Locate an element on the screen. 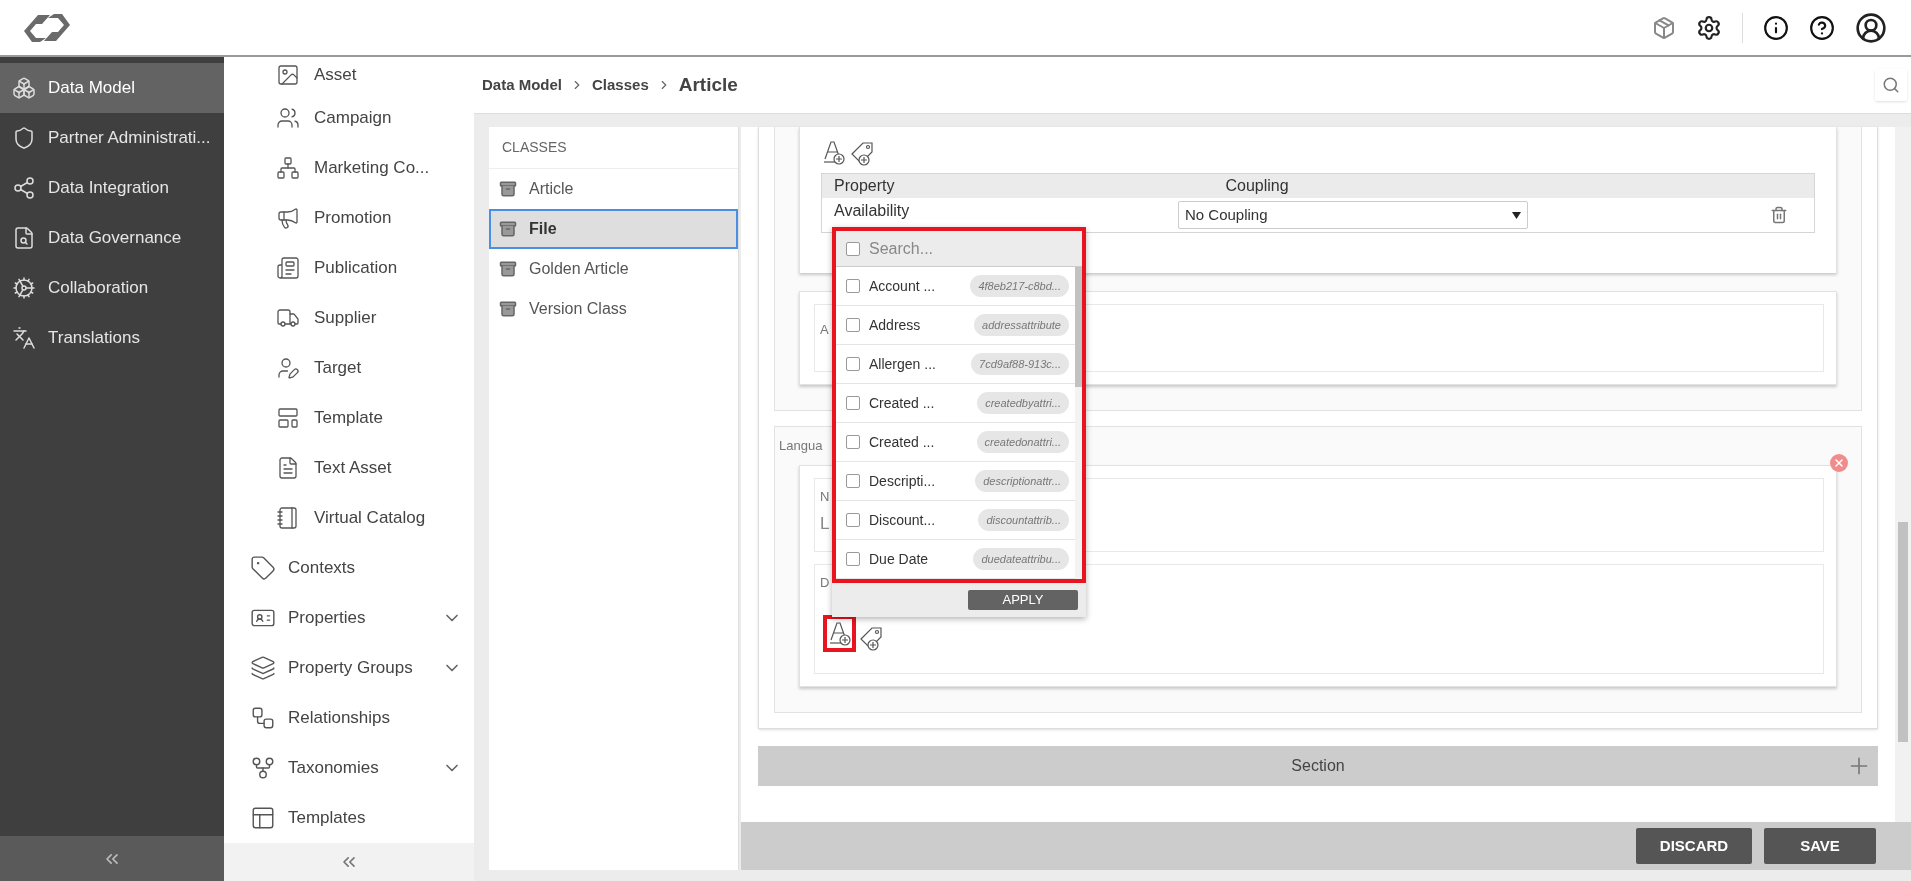 Image resolution: width=1911 pixels, height=881 pixels. settings-icon is located at coordinates (1709, 27).